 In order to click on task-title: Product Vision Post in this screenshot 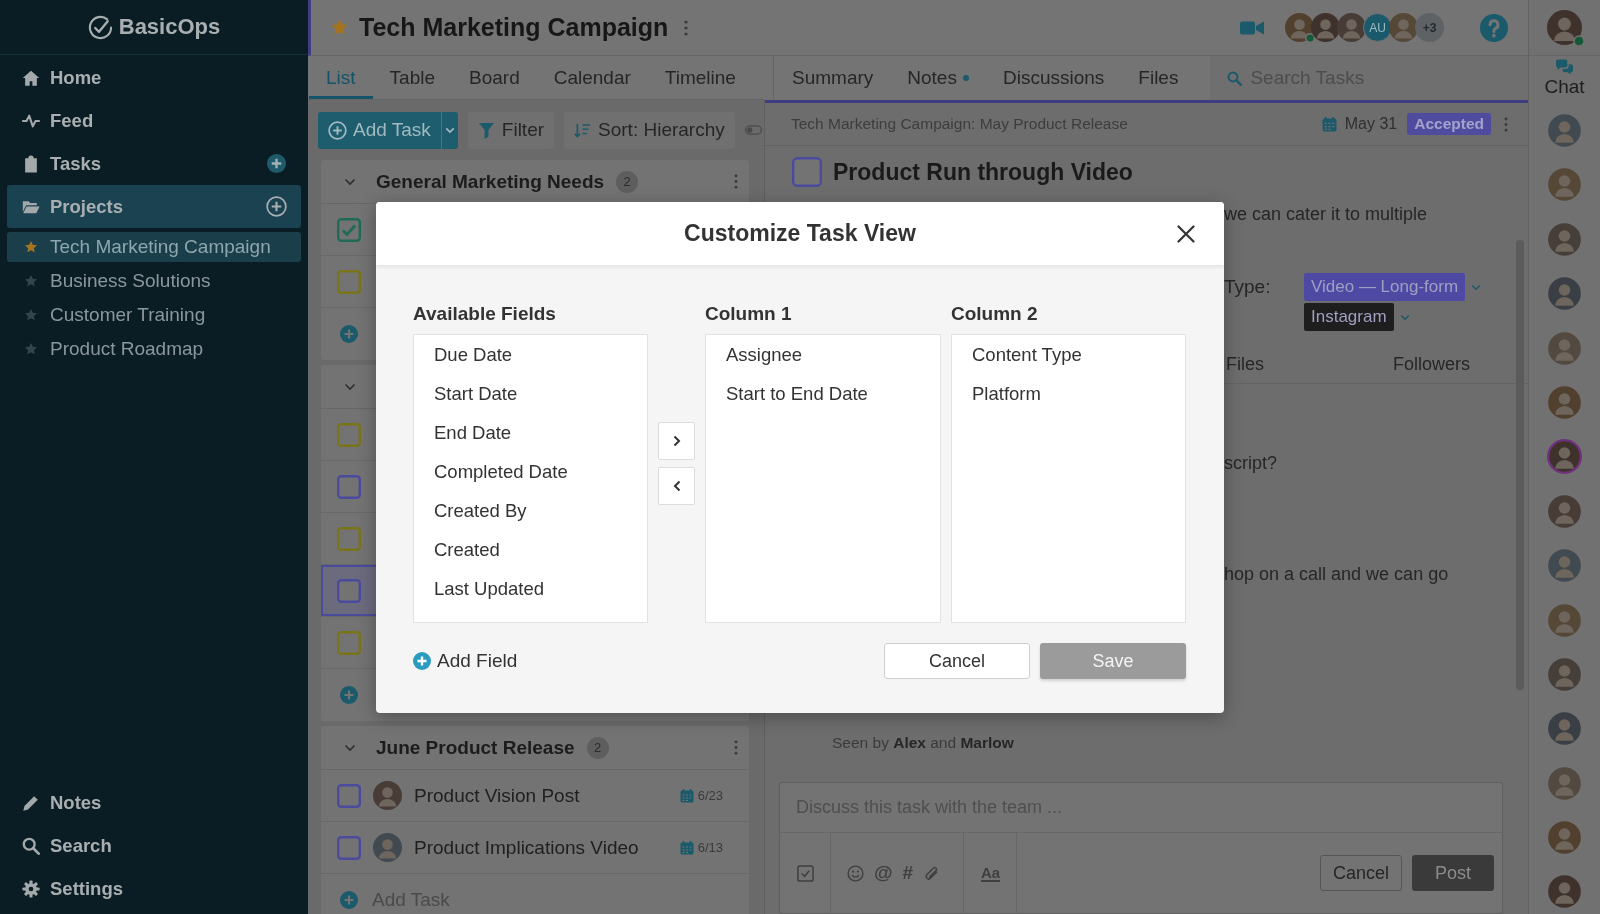, I will do `click(497, 795)`.